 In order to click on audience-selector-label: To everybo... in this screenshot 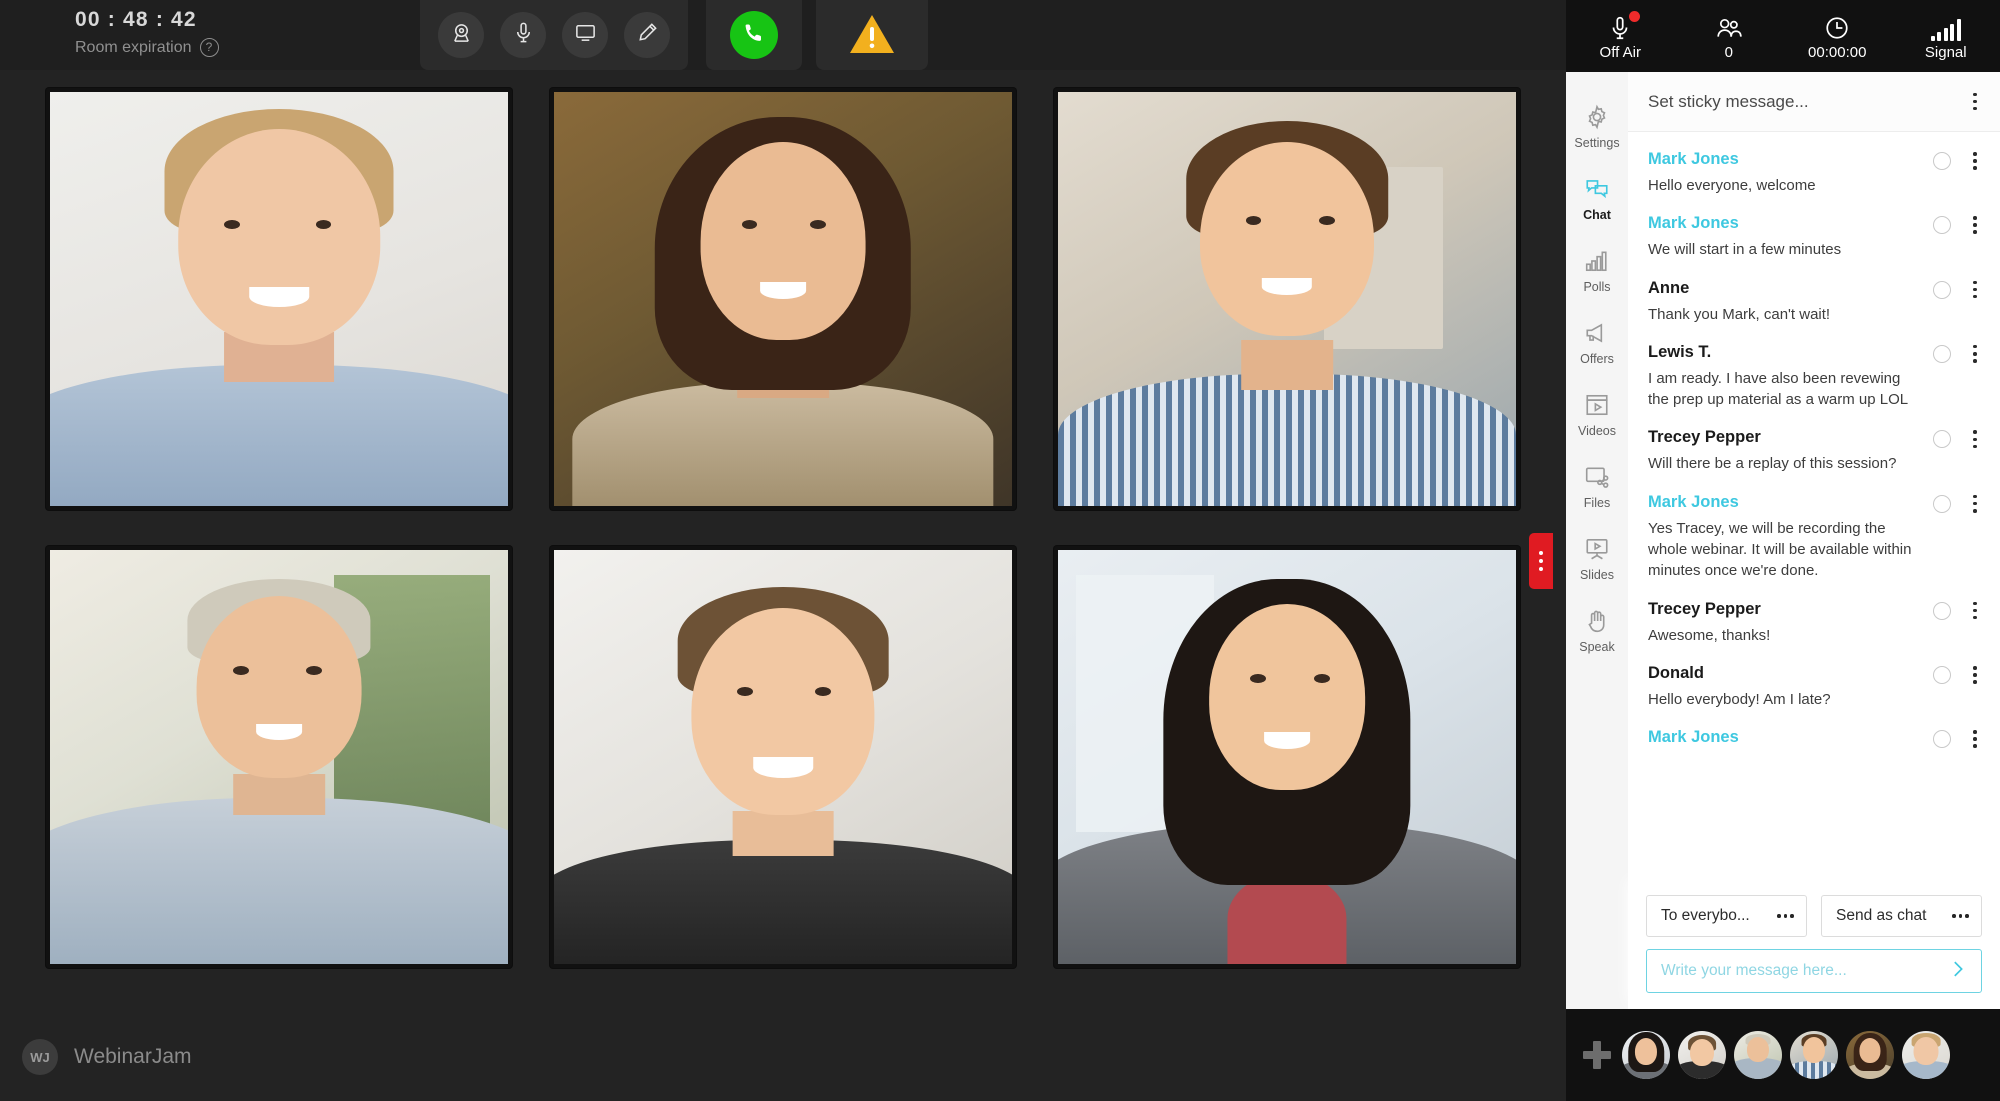, I will do `click(1705, 915)`.